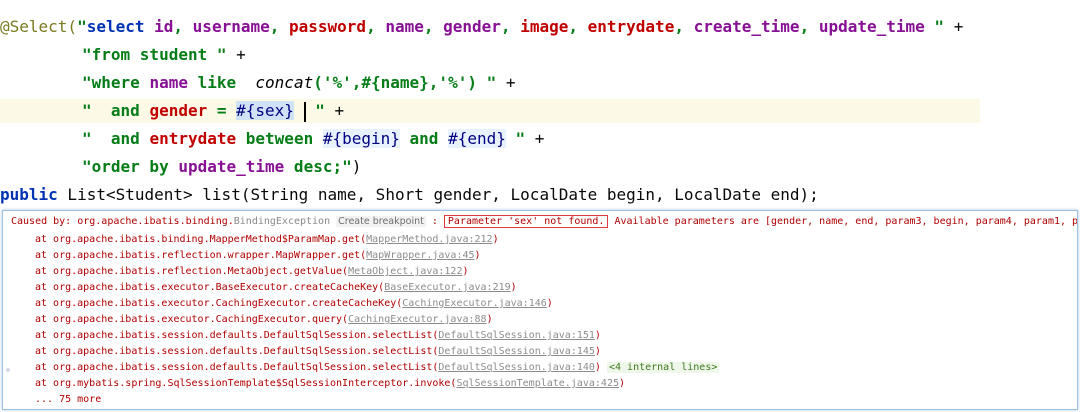  I want to click on exception-class-link: BindingException, so click(282, 221).